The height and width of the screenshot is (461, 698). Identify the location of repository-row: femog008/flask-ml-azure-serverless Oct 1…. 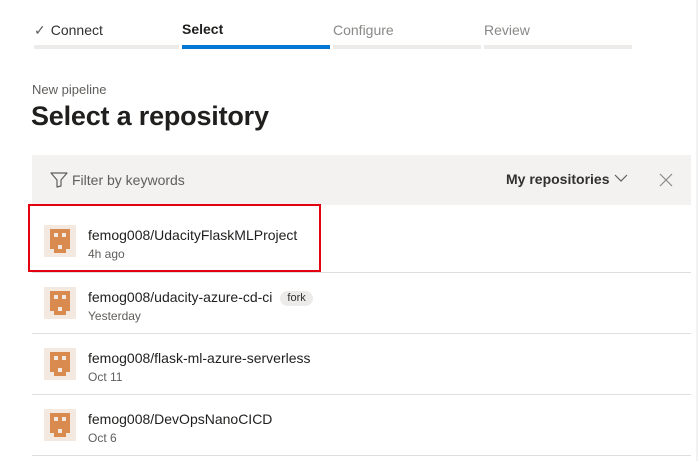
(361, 364).